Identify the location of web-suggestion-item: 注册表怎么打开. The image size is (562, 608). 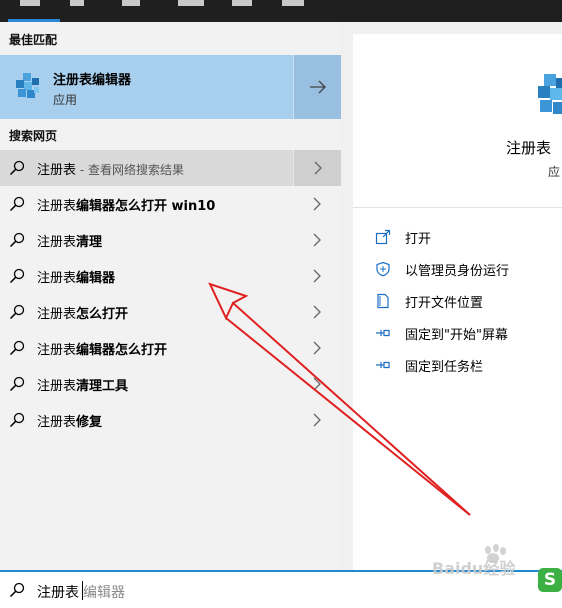
(170, 312).